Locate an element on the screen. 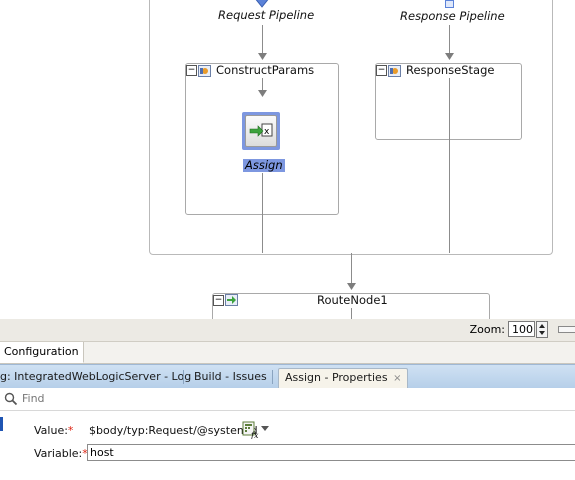  request-connector-line is located at coordinates (262, 40).